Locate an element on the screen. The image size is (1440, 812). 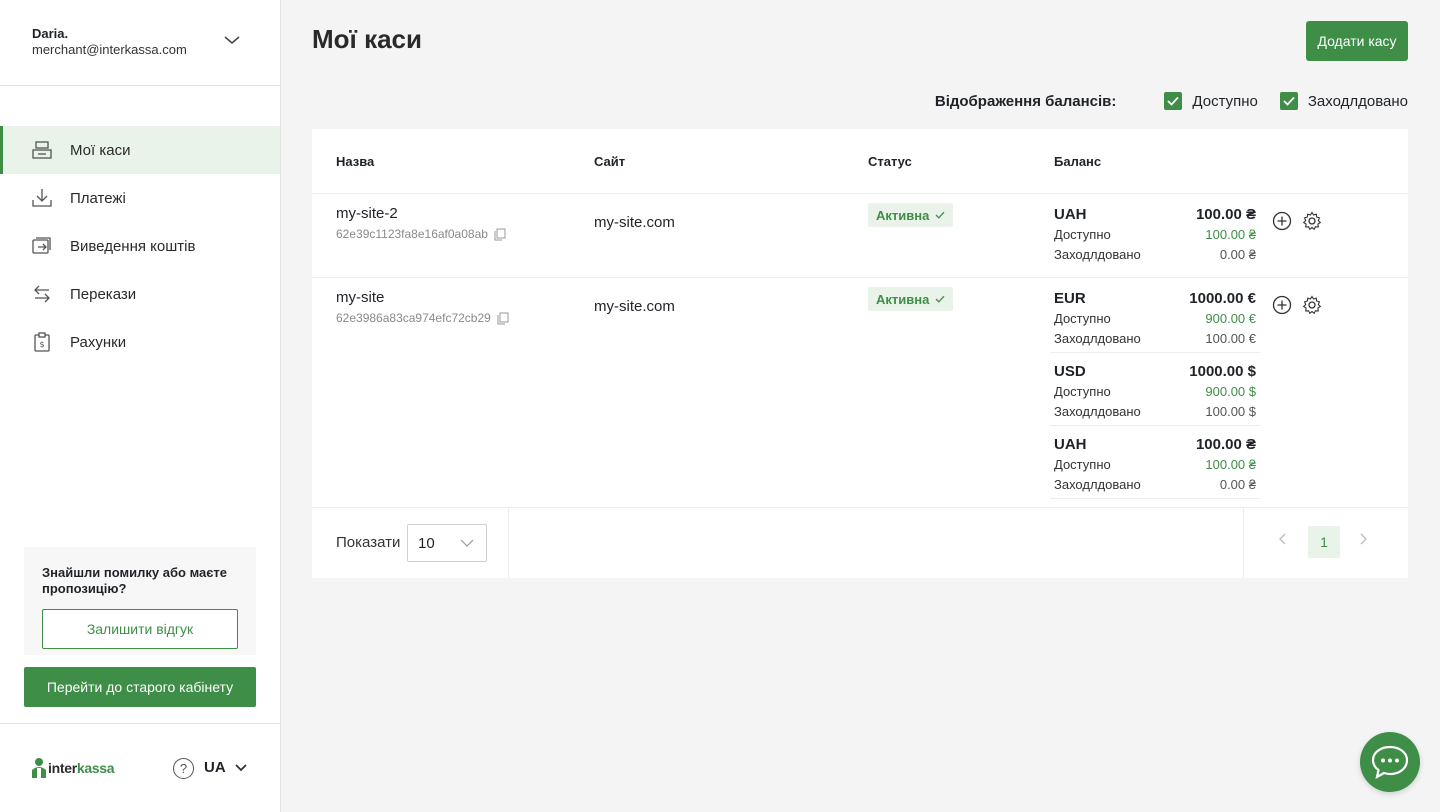
logo-text: interkassa is located at coordinates (81, 768).